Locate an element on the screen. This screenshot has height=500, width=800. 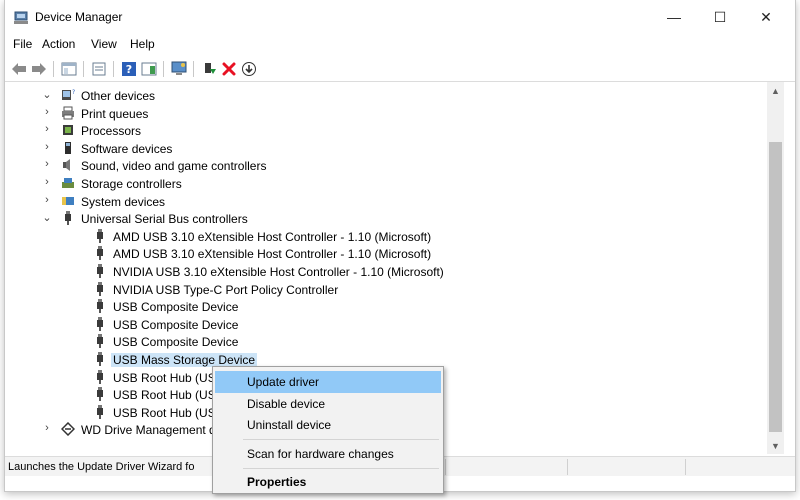
printer-icon is located at coordinates (68, 113).